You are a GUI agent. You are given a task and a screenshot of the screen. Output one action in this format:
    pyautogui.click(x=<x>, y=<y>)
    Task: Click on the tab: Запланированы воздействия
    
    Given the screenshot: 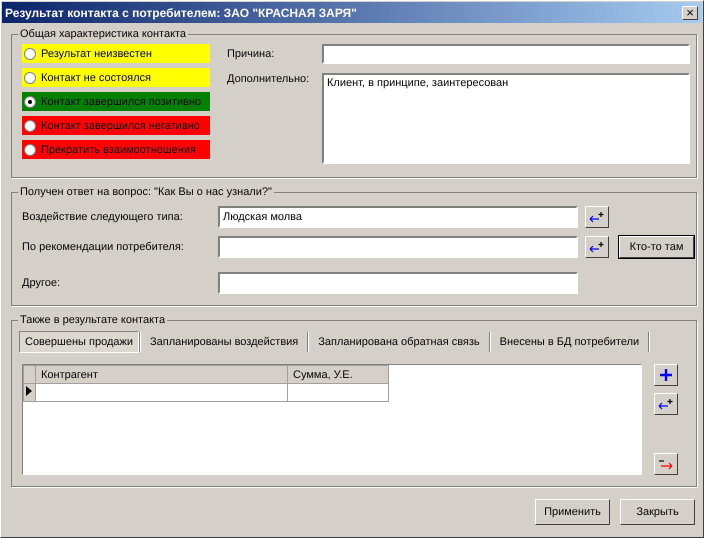 What is the action you would take?
    pyautogui.click(x=224, y=342)
    